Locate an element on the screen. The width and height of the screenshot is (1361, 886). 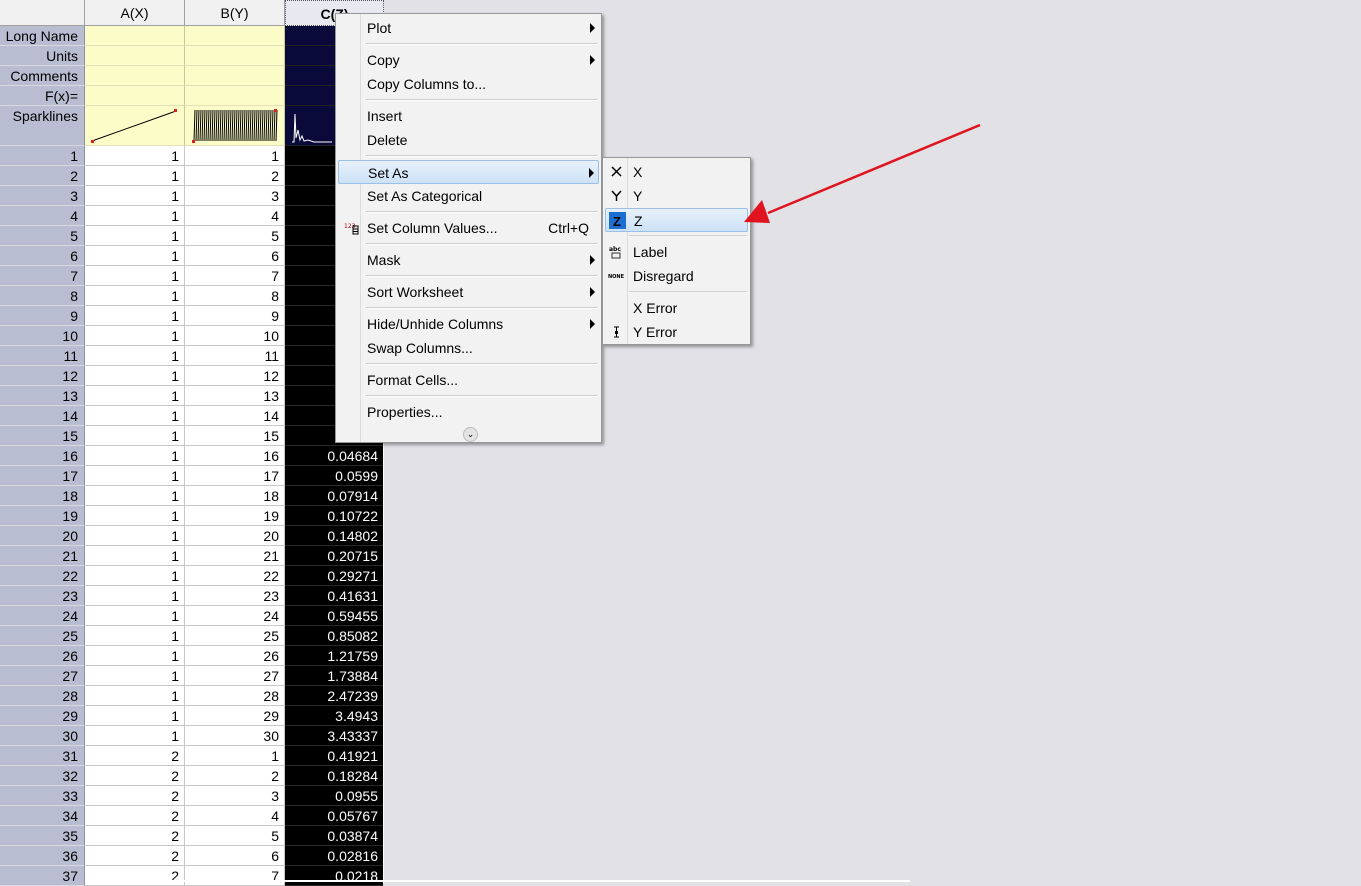
arrow-shaft is located at coordinates (874, 169).